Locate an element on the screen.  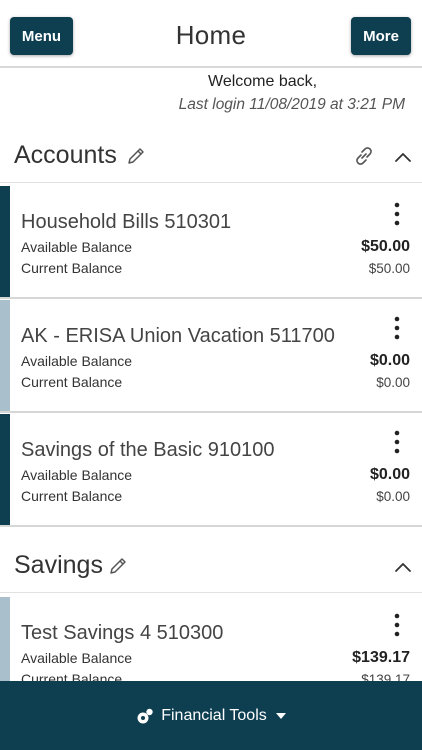
financial-tools-label: Financial Tools is located at coordinates (214, 715).